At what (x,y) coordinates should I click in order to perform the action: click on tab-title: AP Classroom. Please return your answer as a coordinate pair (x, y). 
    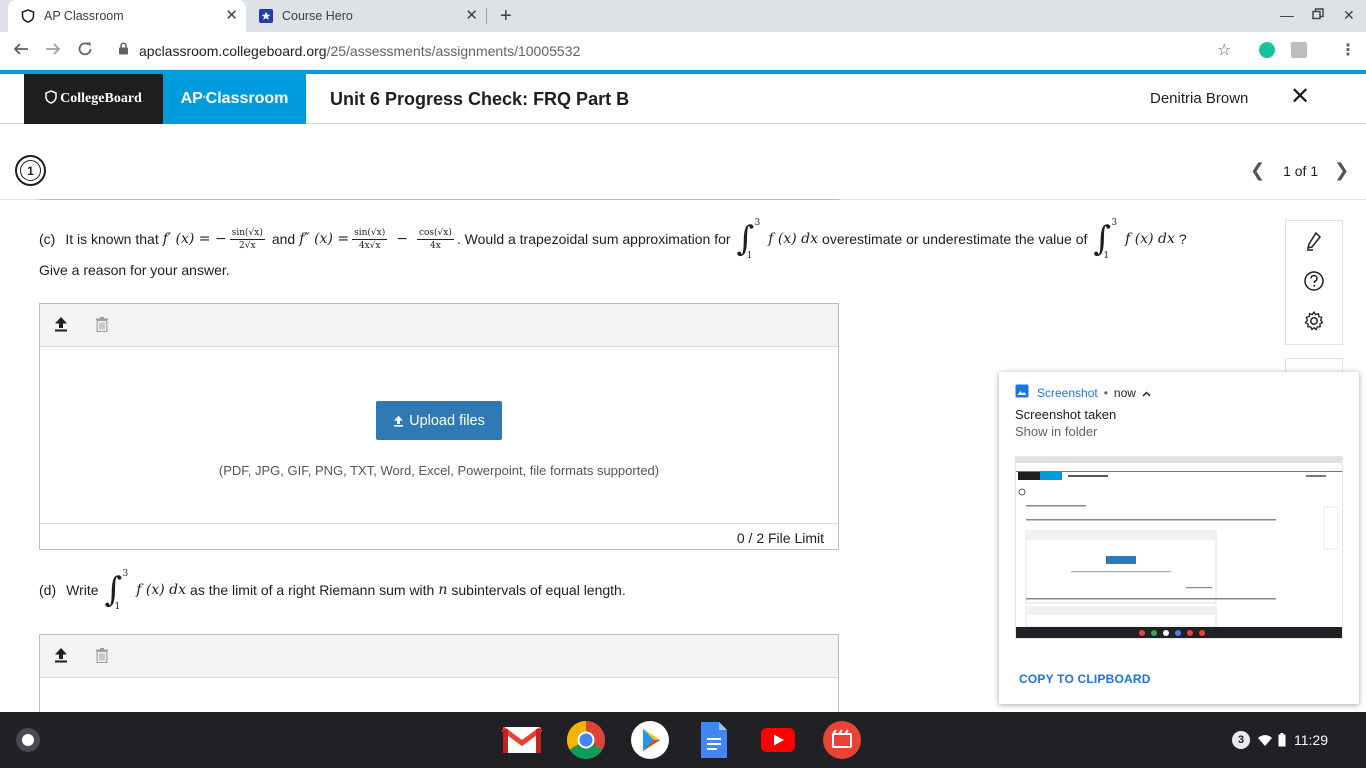
    Looking at the image, I should click on (84, 16).